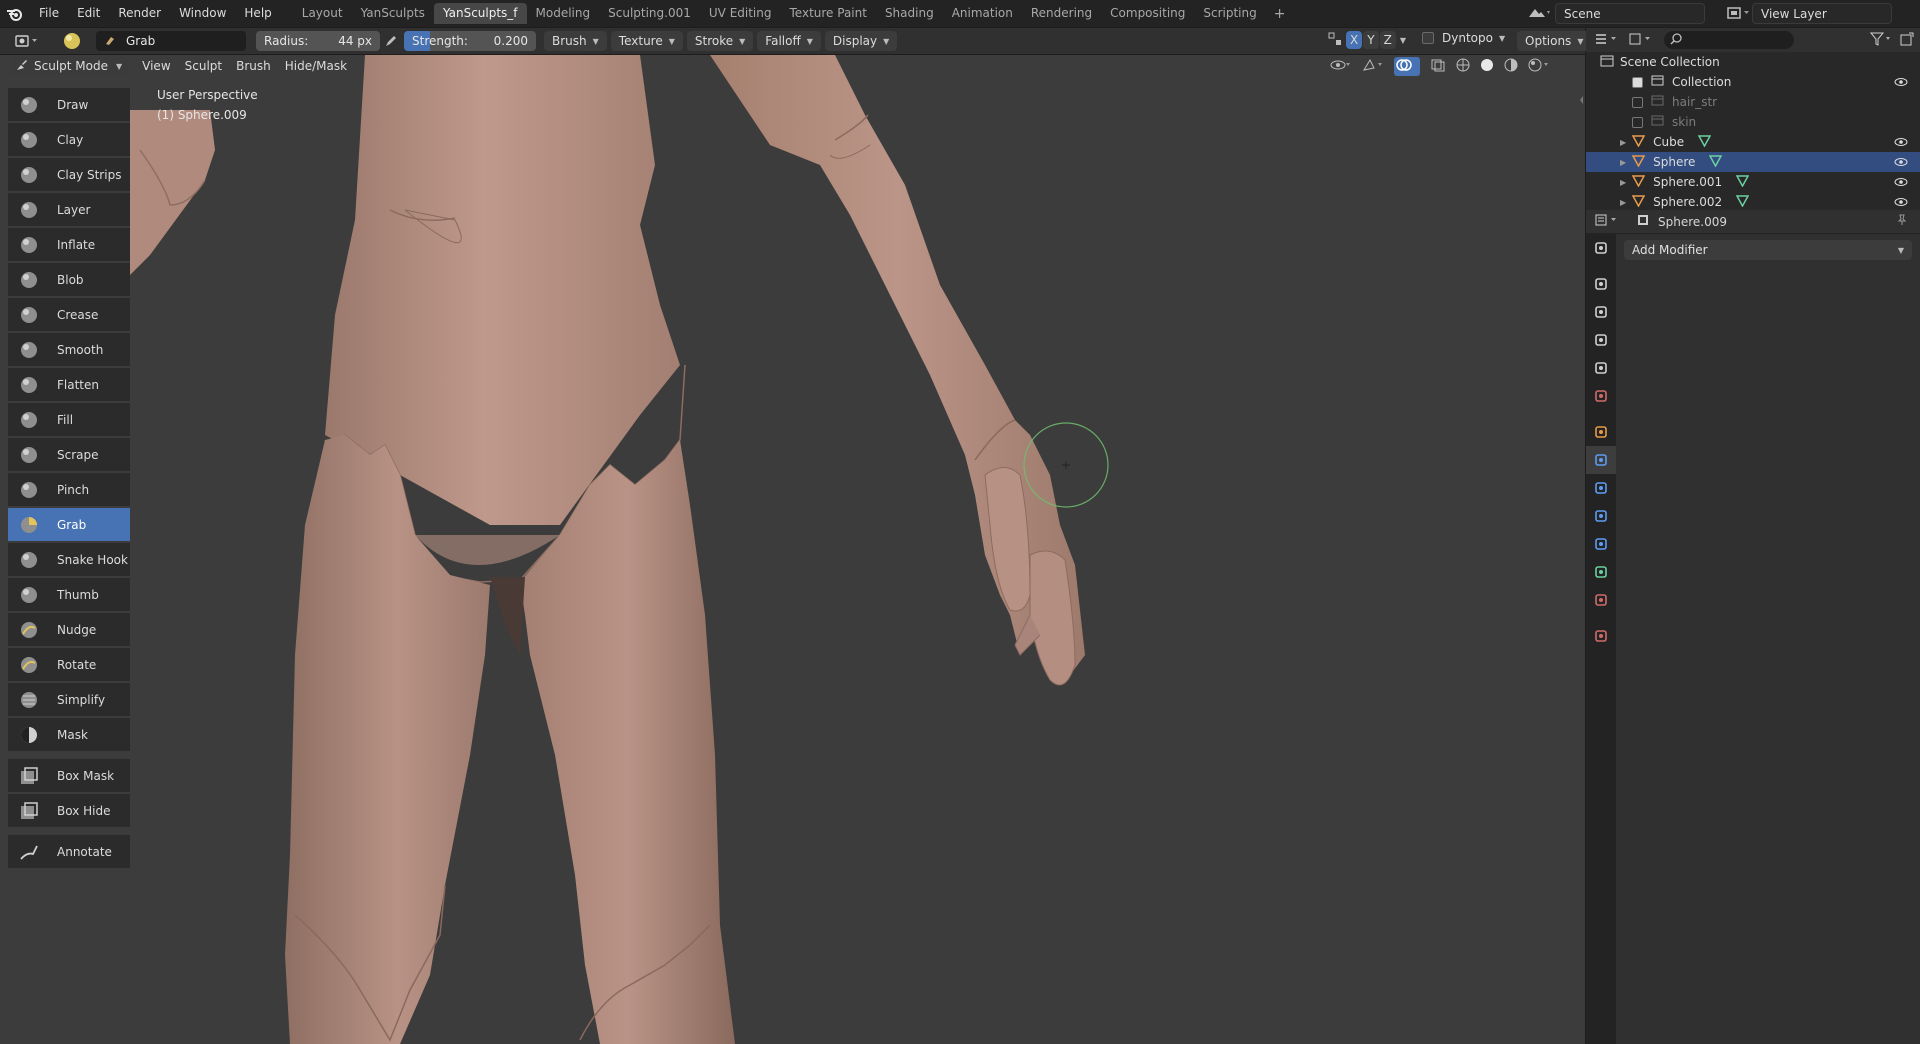 The width and height of the screenshot is (1920, 1044). I want to click on object-icon, so click(1601, 432).